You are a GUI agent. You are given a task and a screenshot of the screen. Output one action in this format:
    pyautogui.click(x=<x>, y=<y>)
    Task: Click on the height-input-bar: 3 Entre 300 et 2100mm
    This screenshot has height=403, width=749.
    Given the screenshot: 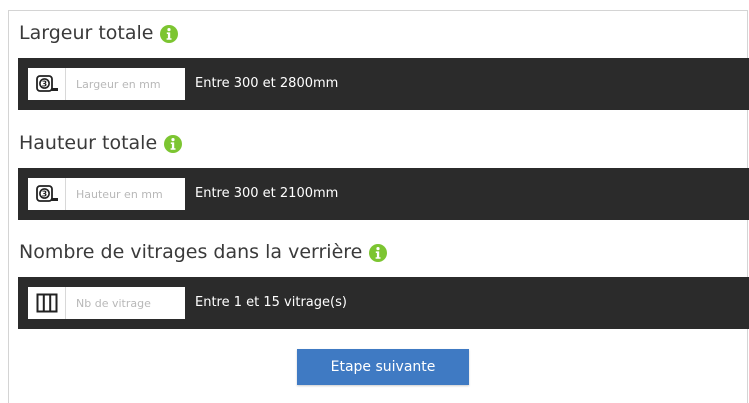 What is the action you would take?
    pyautogui.click(x=383, y=194)
    